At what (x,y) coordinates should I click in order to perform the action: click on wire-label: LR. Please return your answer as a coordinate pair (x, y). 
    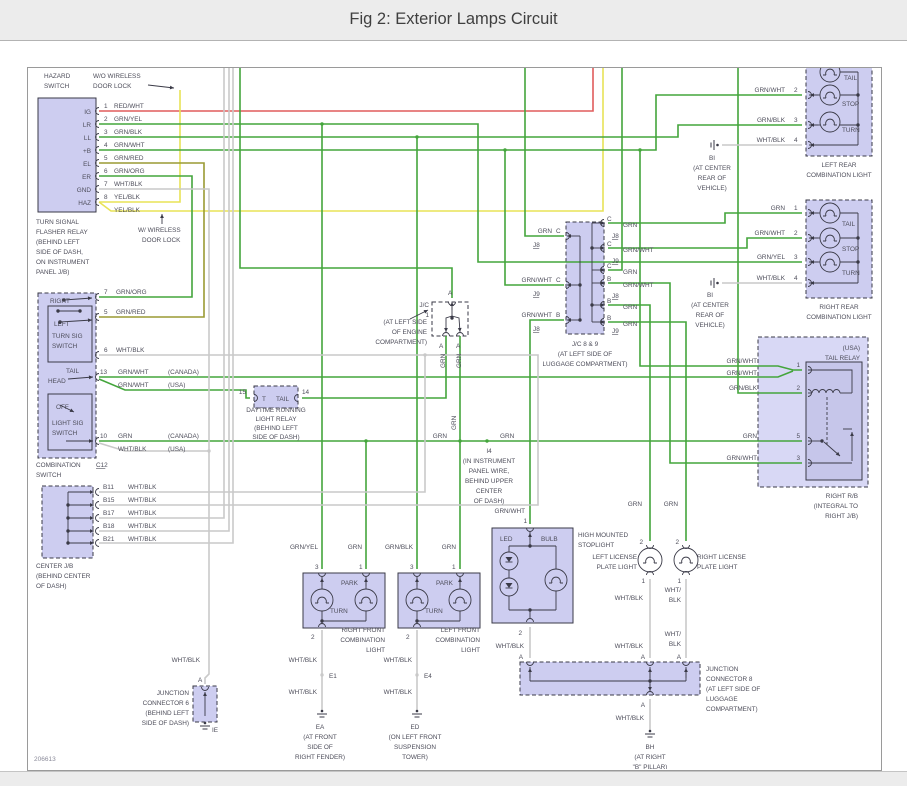
    Looking at the image, I should click on (87, 125).